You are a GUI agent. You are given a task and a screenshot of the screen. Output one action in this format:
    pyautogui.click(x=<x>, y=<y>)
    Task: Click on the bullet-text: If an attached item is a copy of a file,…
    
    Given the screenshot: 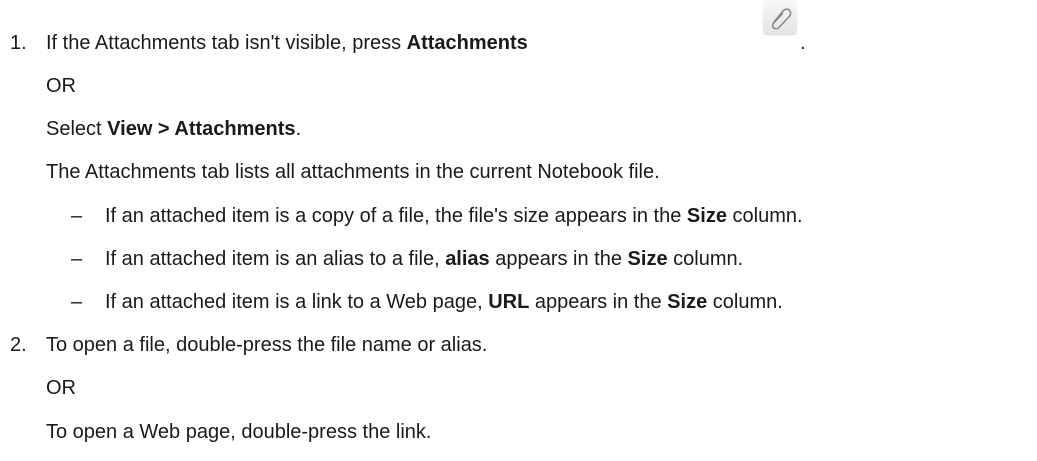 What is the action you would take?
    pyautogui.click(x=454, y=216)
    